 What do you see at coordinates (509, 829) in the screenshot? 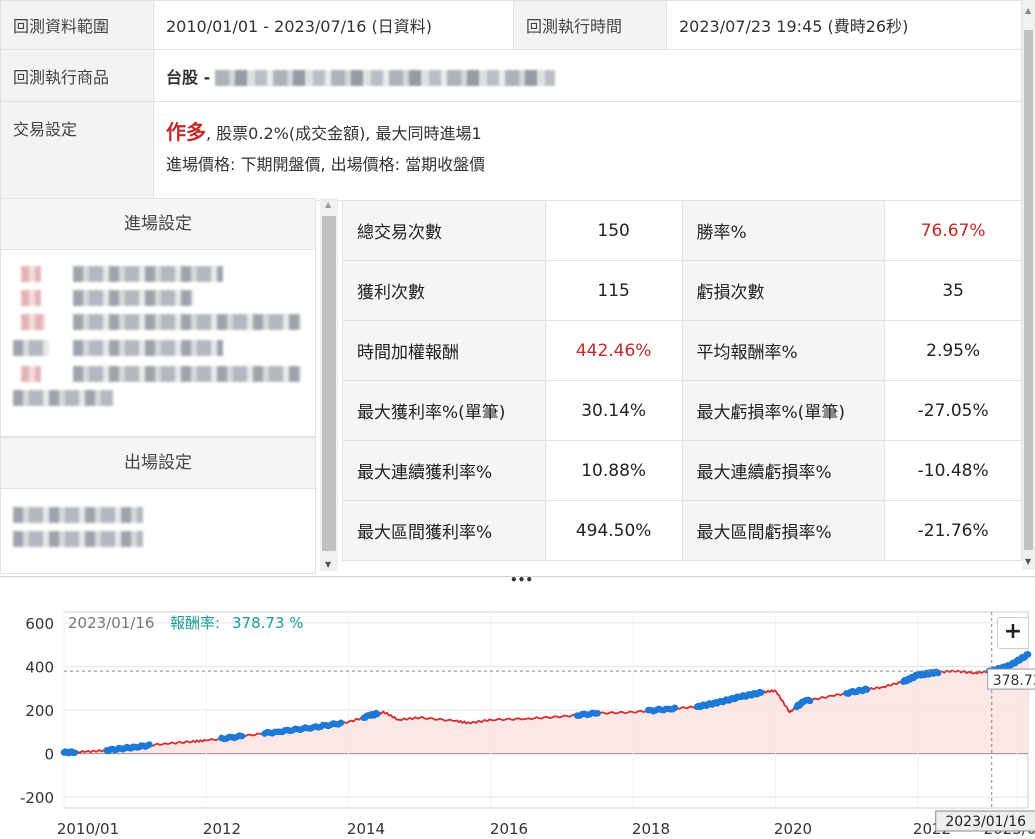
I see `x-tick-label: 2016` at bounding box center [509, 829].